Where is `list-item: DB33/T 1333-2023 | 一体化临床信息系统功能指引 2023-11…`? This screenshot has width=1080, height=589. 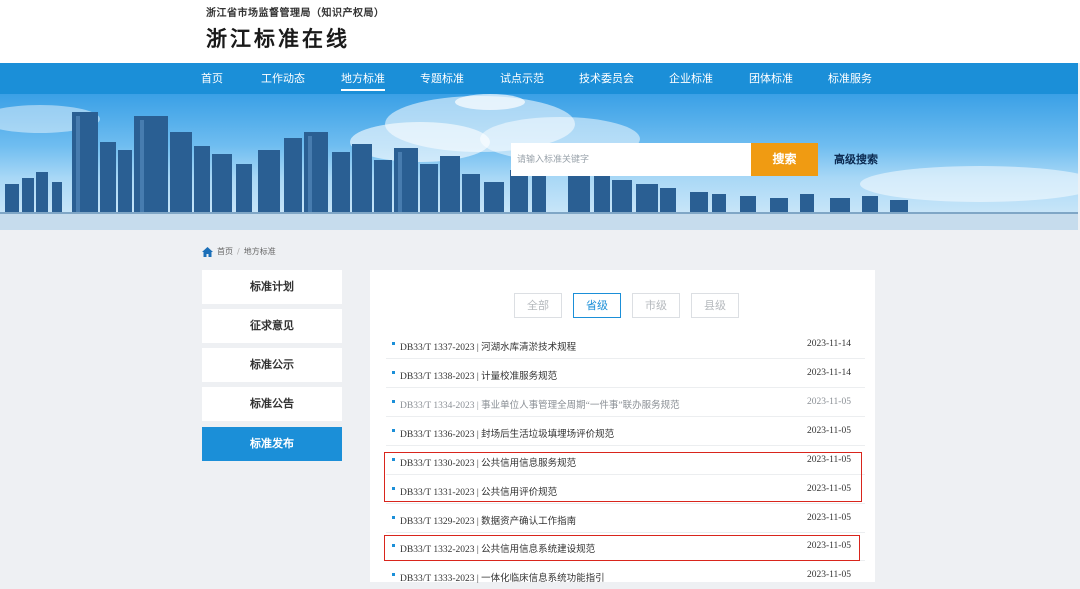 list-item: DB33/T 1333-2023 | 一体化临床信息系统功能指引 2023-11… is located at coordinates (625, 575).